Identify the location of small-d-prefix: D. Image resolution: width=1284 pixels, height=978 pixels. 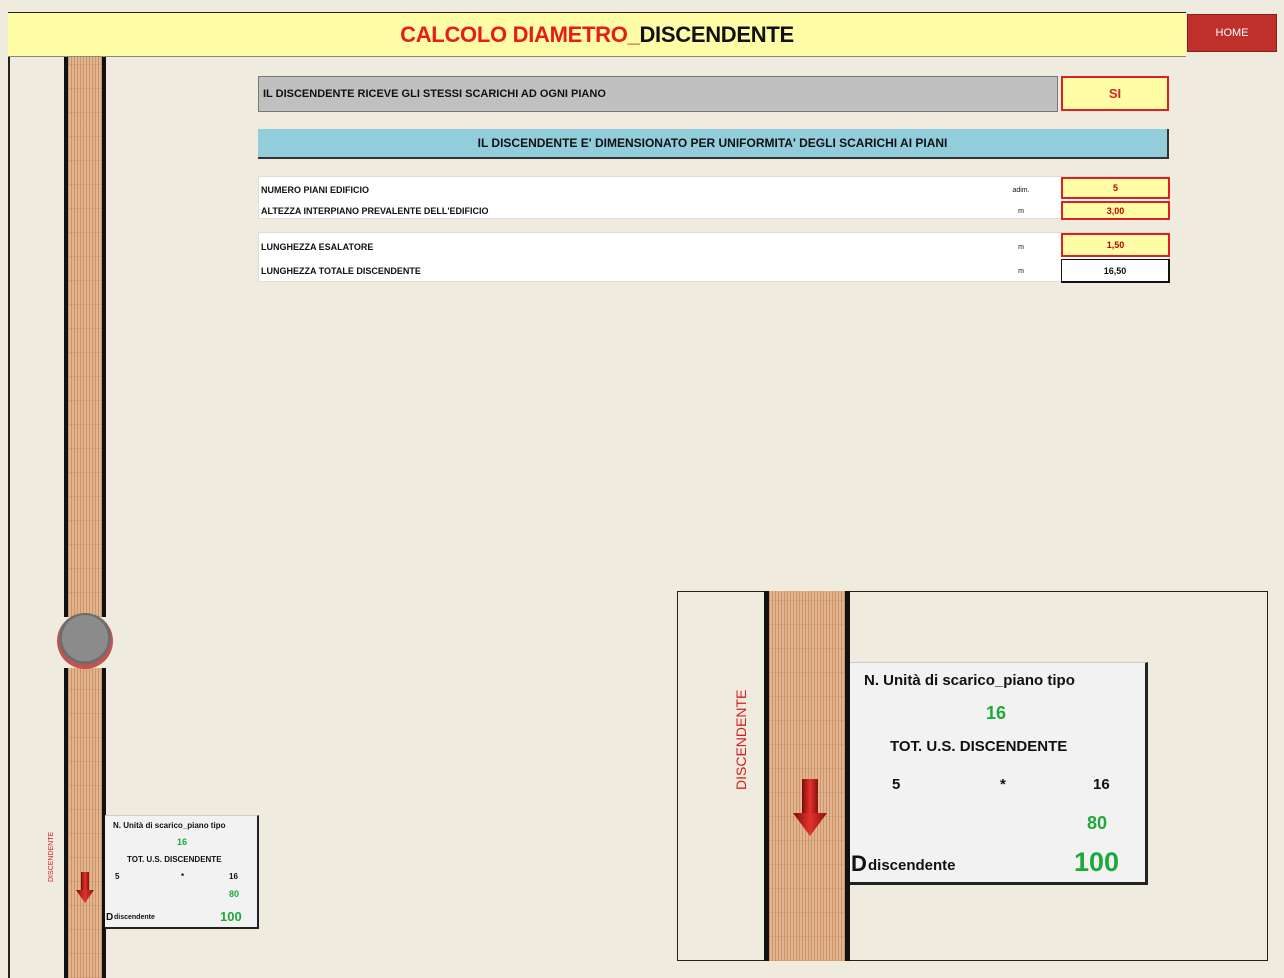
(110, 917).